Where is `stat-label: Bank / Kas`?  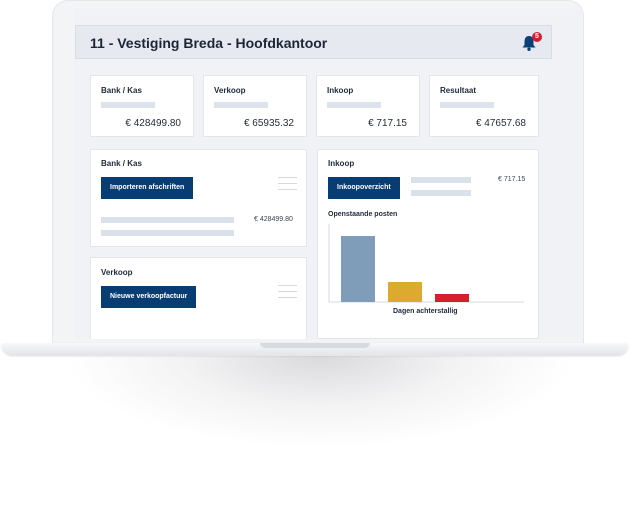
stat-label: Bank / Kas is located at coordinates (121, 90).